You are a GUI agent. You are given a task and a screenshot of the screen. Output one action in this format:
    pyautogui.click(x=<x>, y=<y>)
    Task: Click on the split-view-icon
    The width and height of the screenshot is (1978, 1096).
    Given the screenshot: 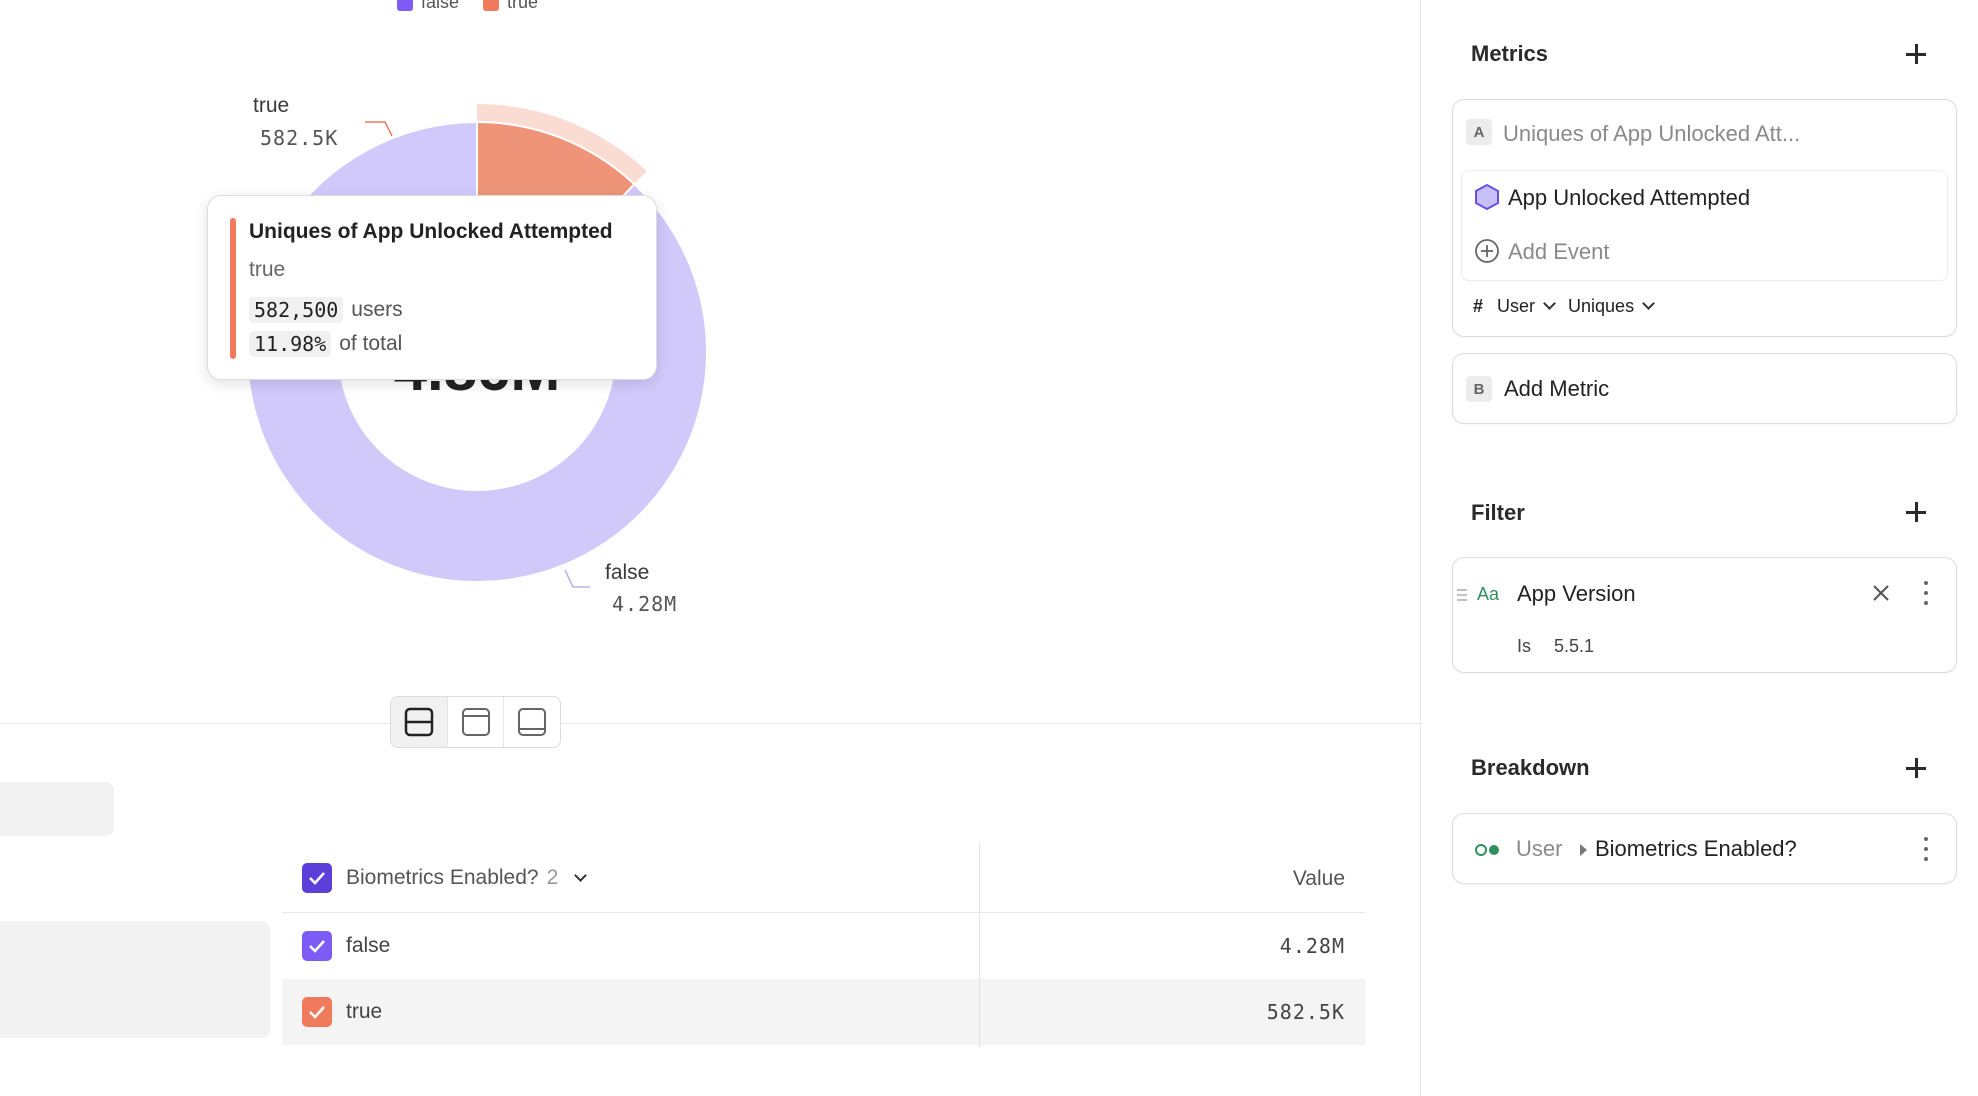 What is the action you would take?
    pyautogui.click(x=419, y=722)
    